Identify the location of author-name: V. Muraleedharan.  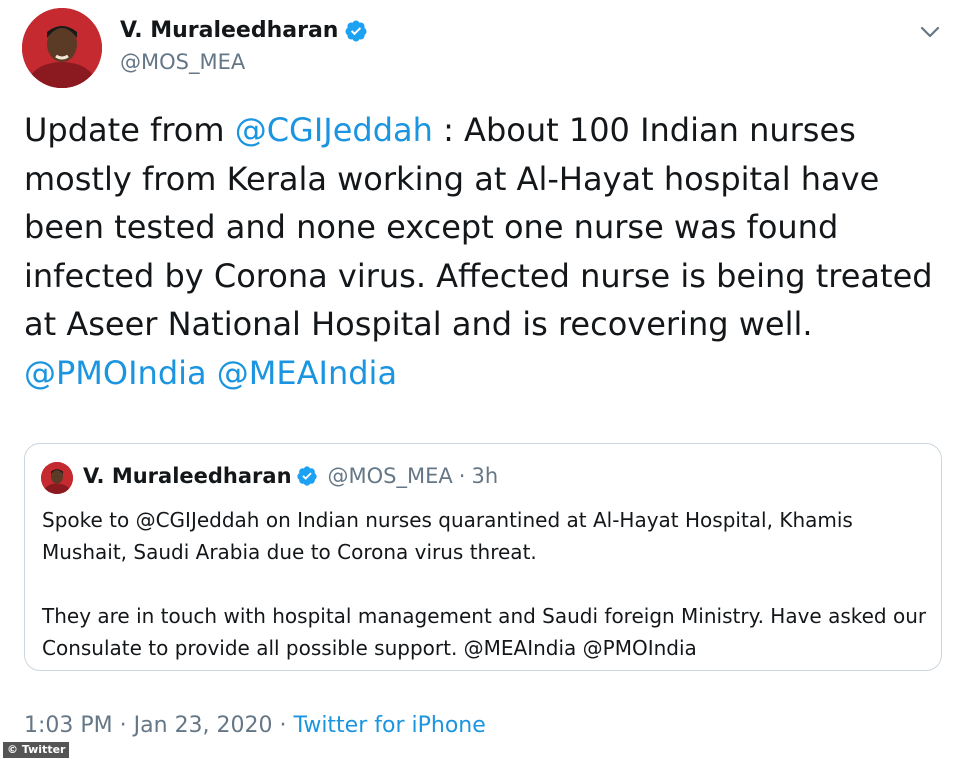
(229, 30).